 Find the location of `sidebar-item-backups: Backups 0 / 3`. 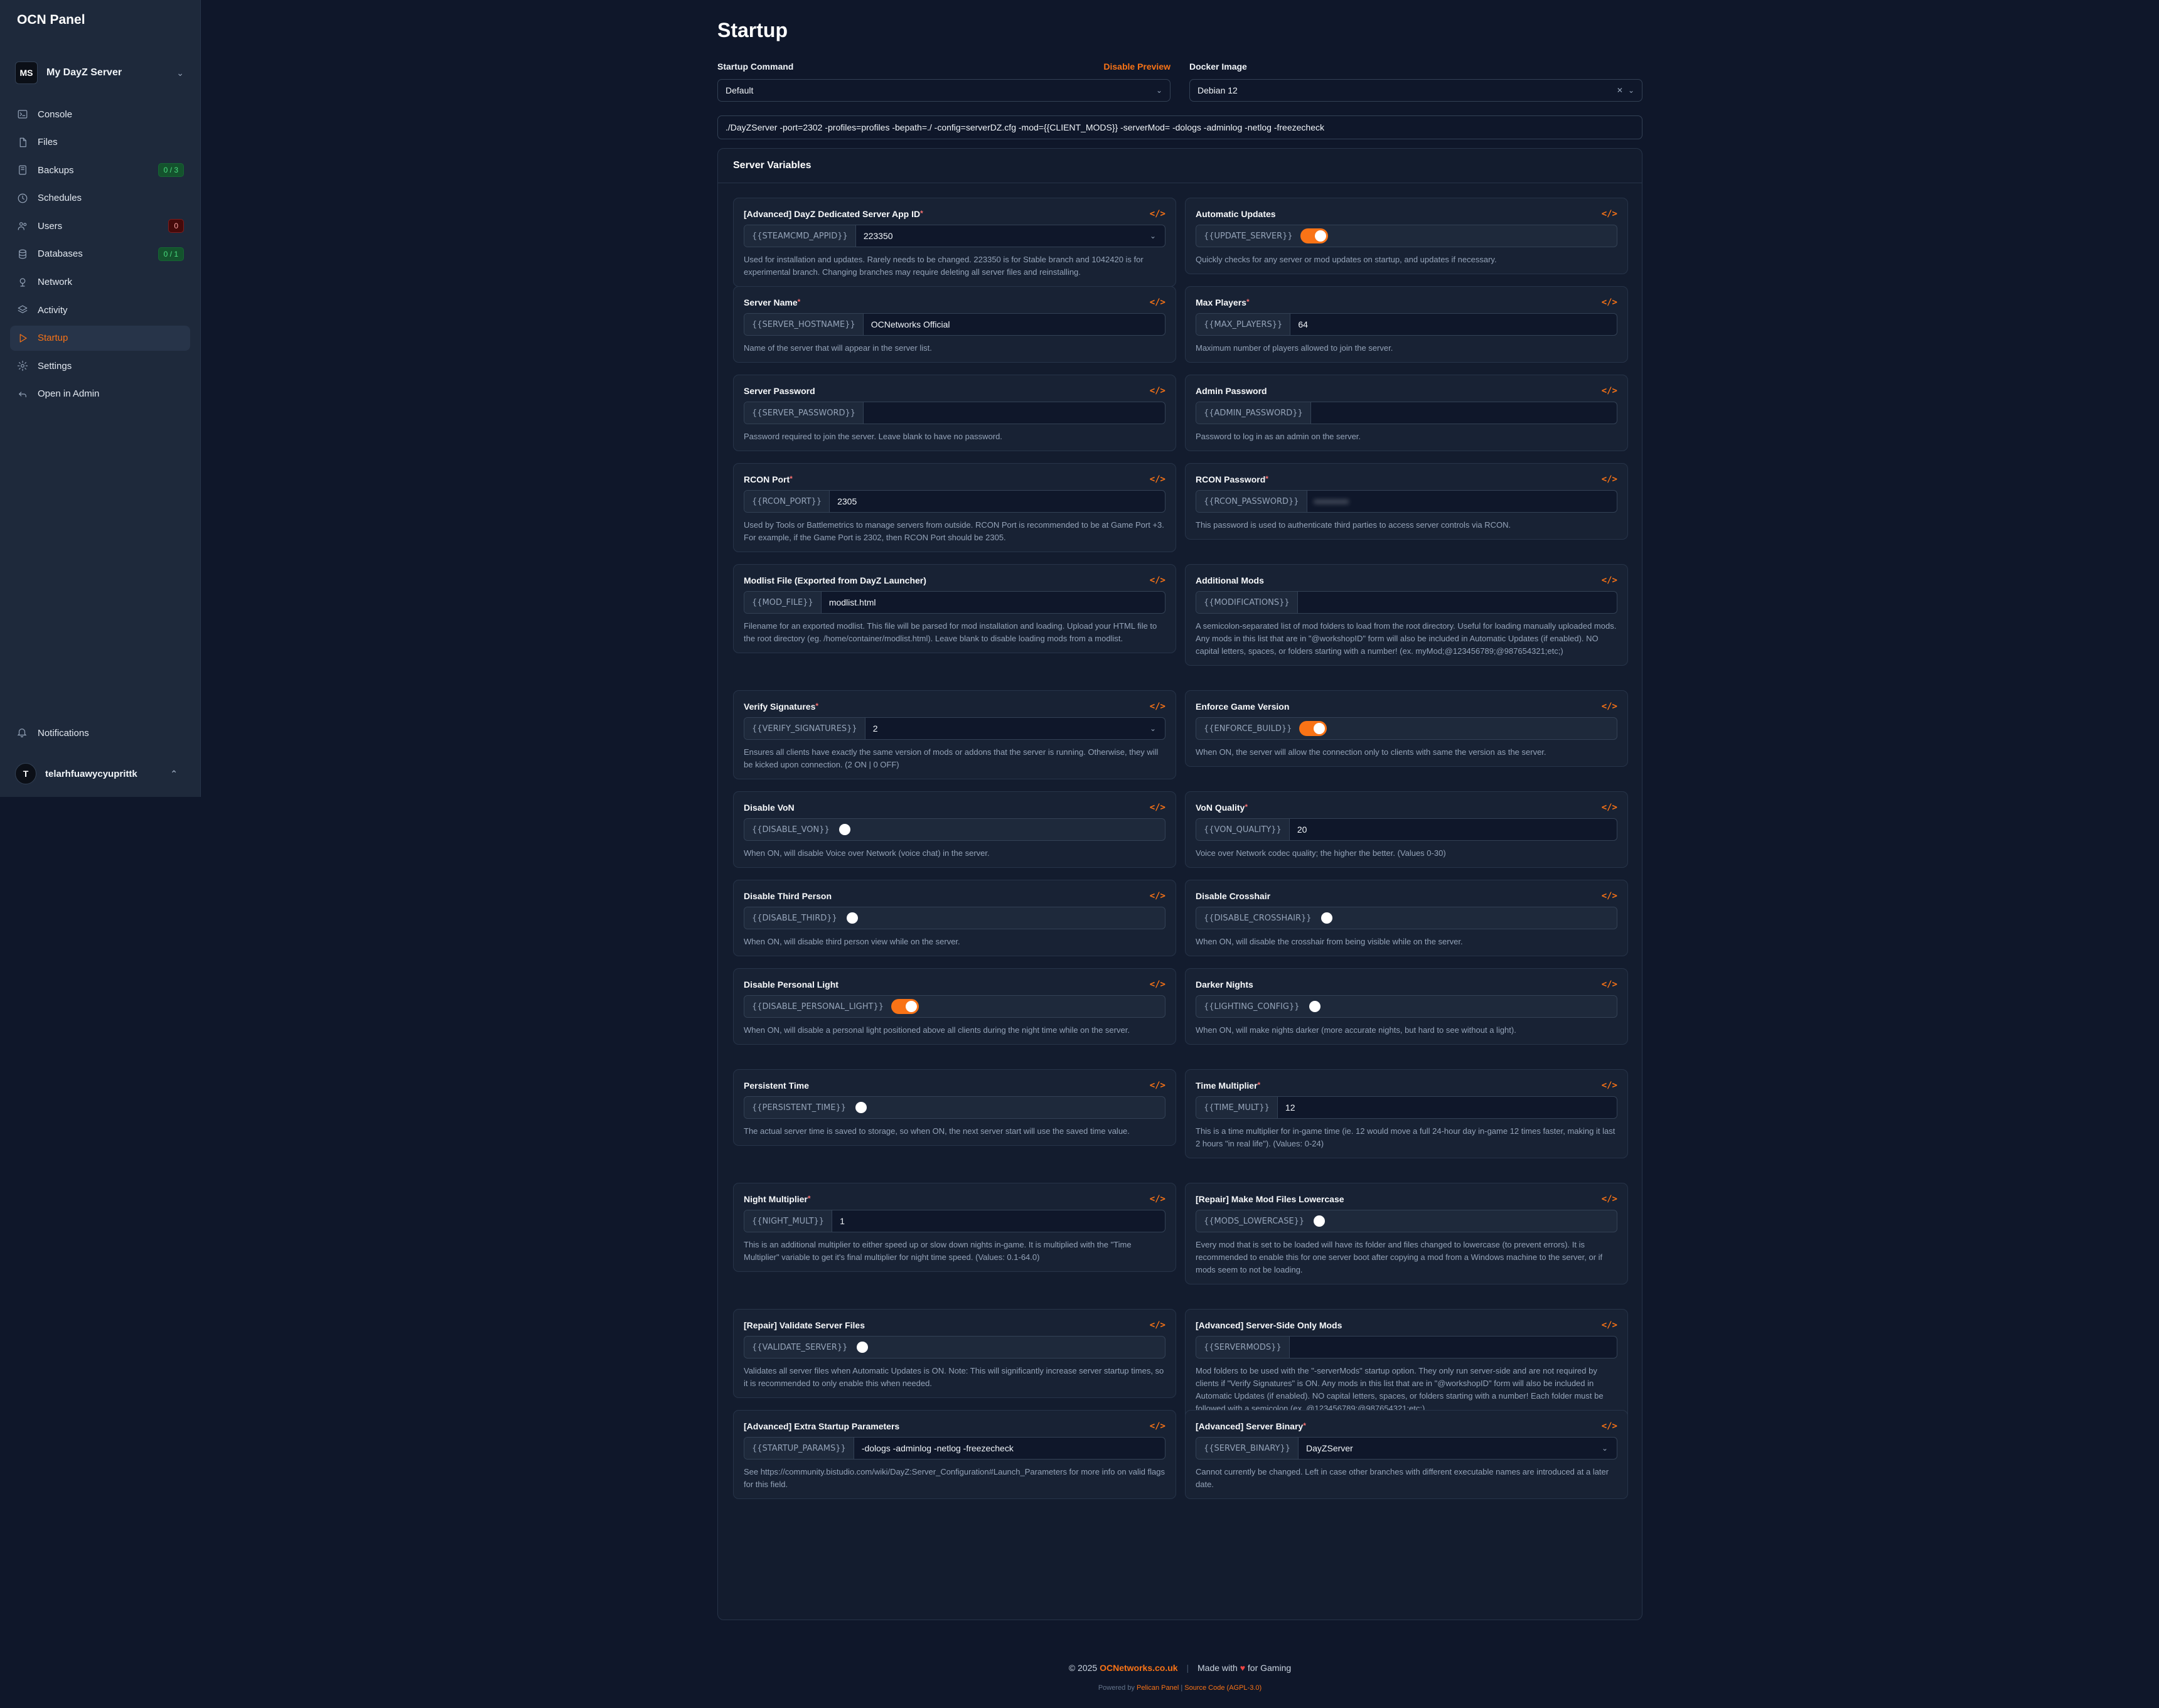

sidebar-item-backups: Backups 0 / 3 is located at coordinates (100, 170).